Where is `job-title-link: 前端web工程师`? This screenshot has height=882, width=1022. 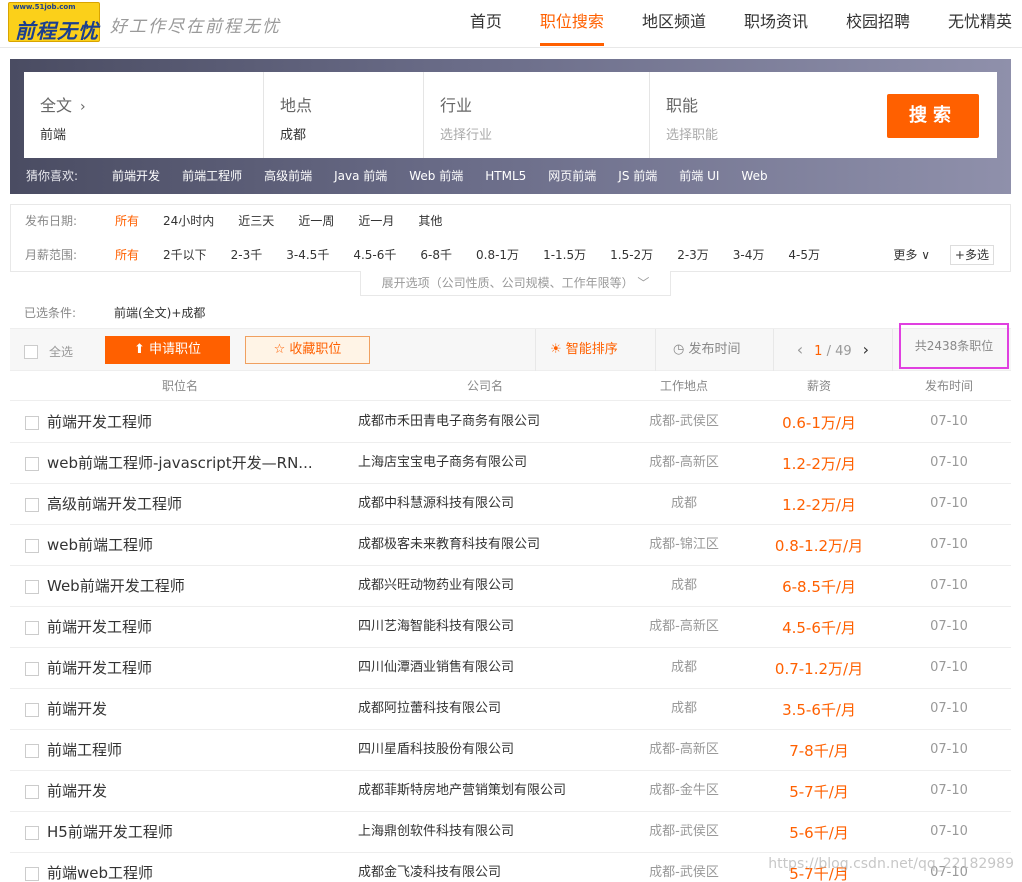 job-title-link: 前端web工程师 is located at coordinates (192, 867).